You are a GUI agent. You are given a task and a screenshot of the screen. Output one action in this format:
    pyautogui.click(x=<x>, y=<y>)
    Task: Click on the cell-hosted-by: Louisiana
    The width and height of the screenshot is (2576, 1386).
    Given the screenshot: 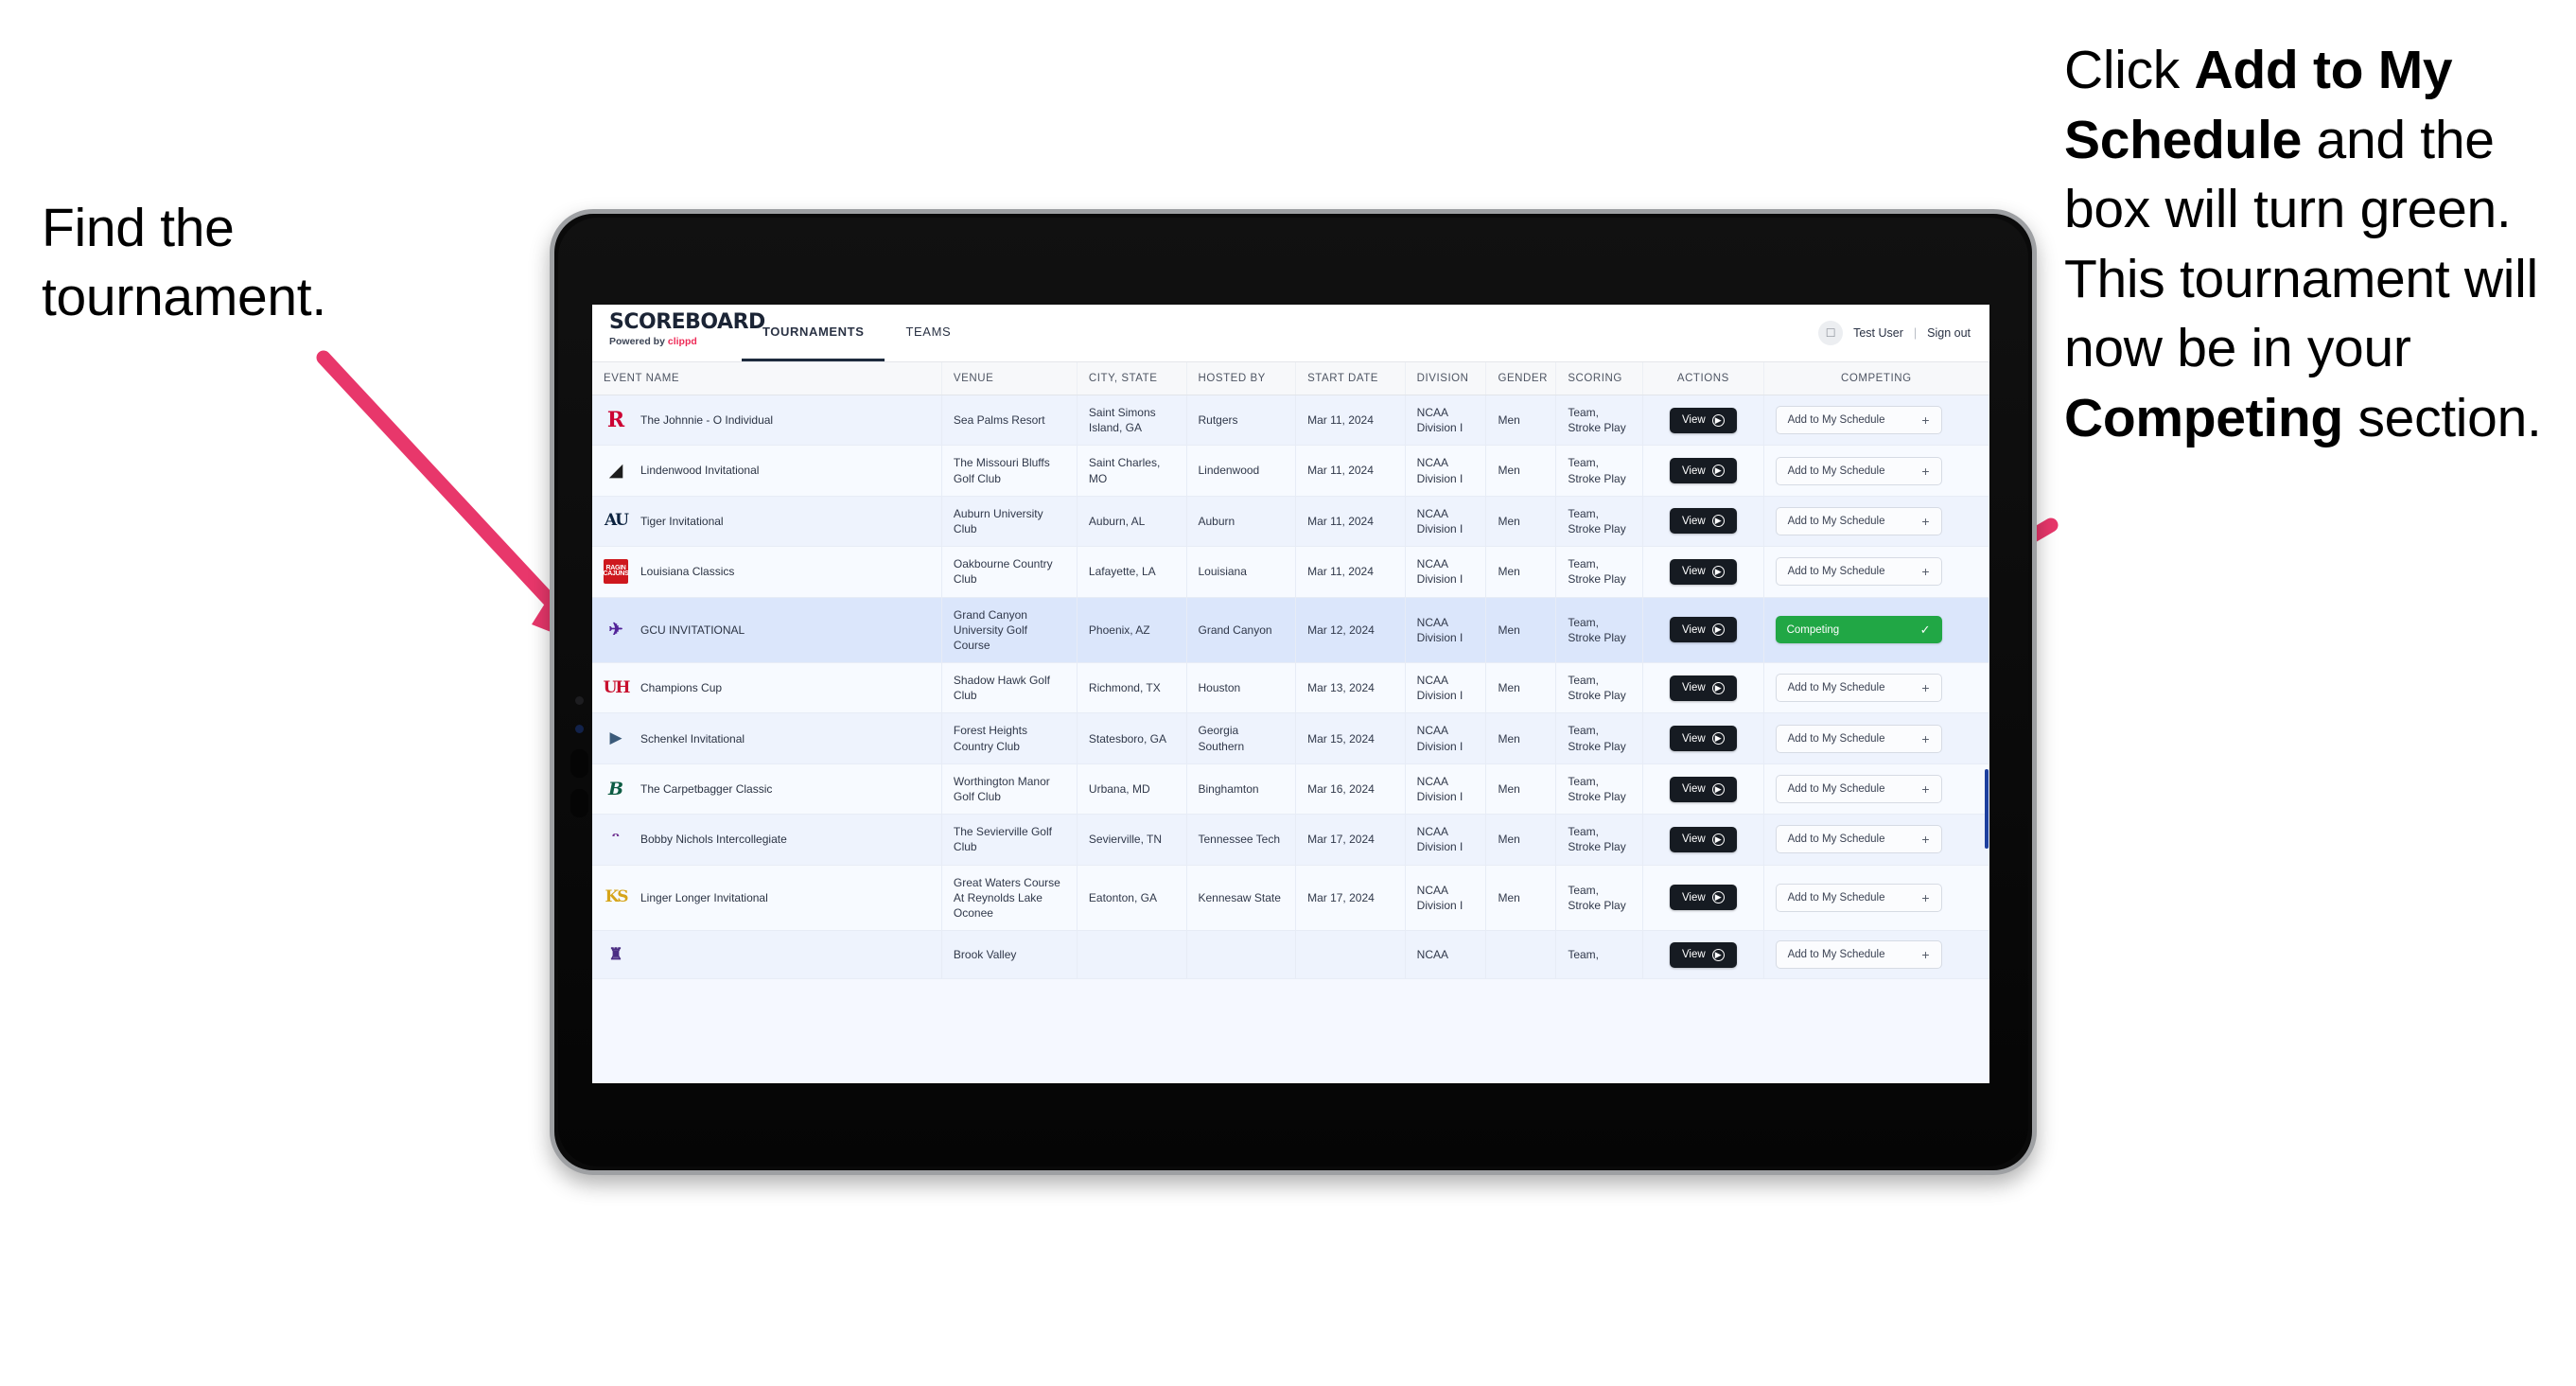 What is the action you would take?
    pyautogui.click(x=1242, y=572)
    